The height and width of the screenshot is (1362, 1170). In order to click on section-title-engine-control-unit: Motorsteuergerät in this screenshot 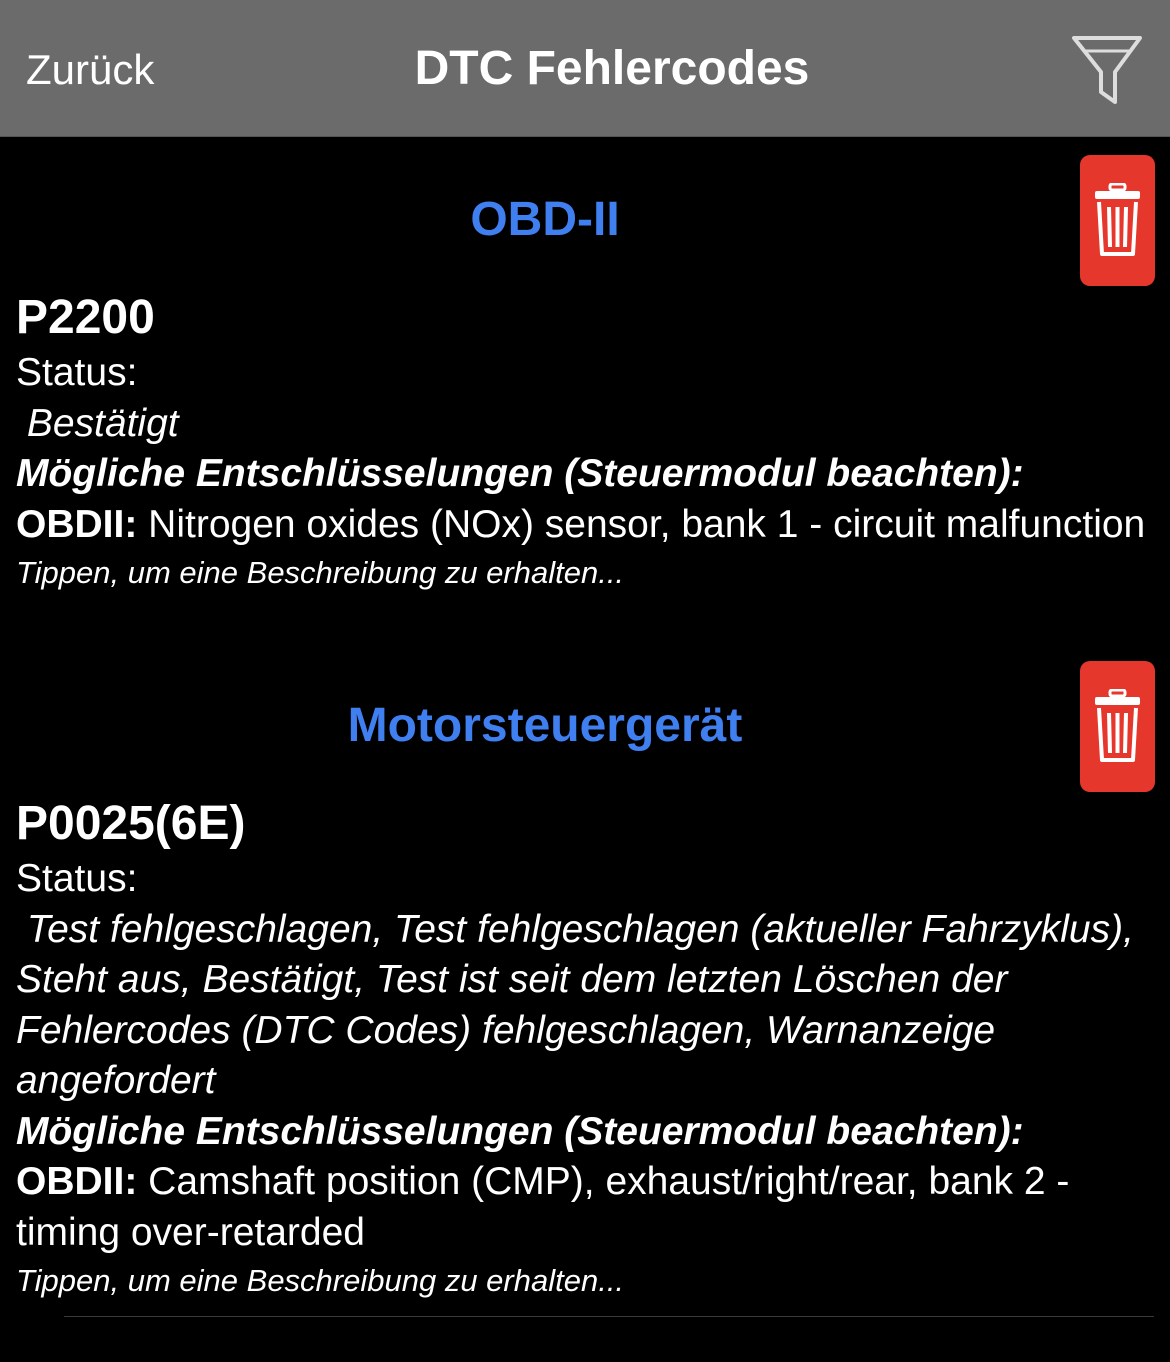, I will do `click(545, 725)`.